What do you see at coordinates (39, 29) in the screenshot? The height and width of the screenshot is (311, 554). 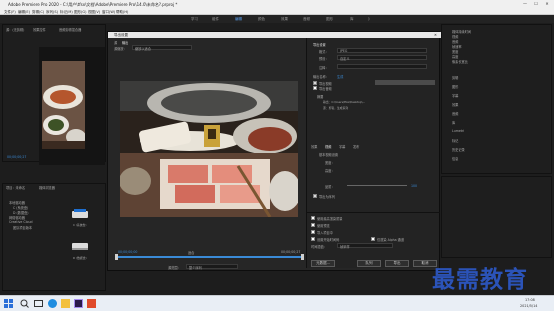 I see `tab-effect-controls: 效果控件` at bounding box center [39, 29].